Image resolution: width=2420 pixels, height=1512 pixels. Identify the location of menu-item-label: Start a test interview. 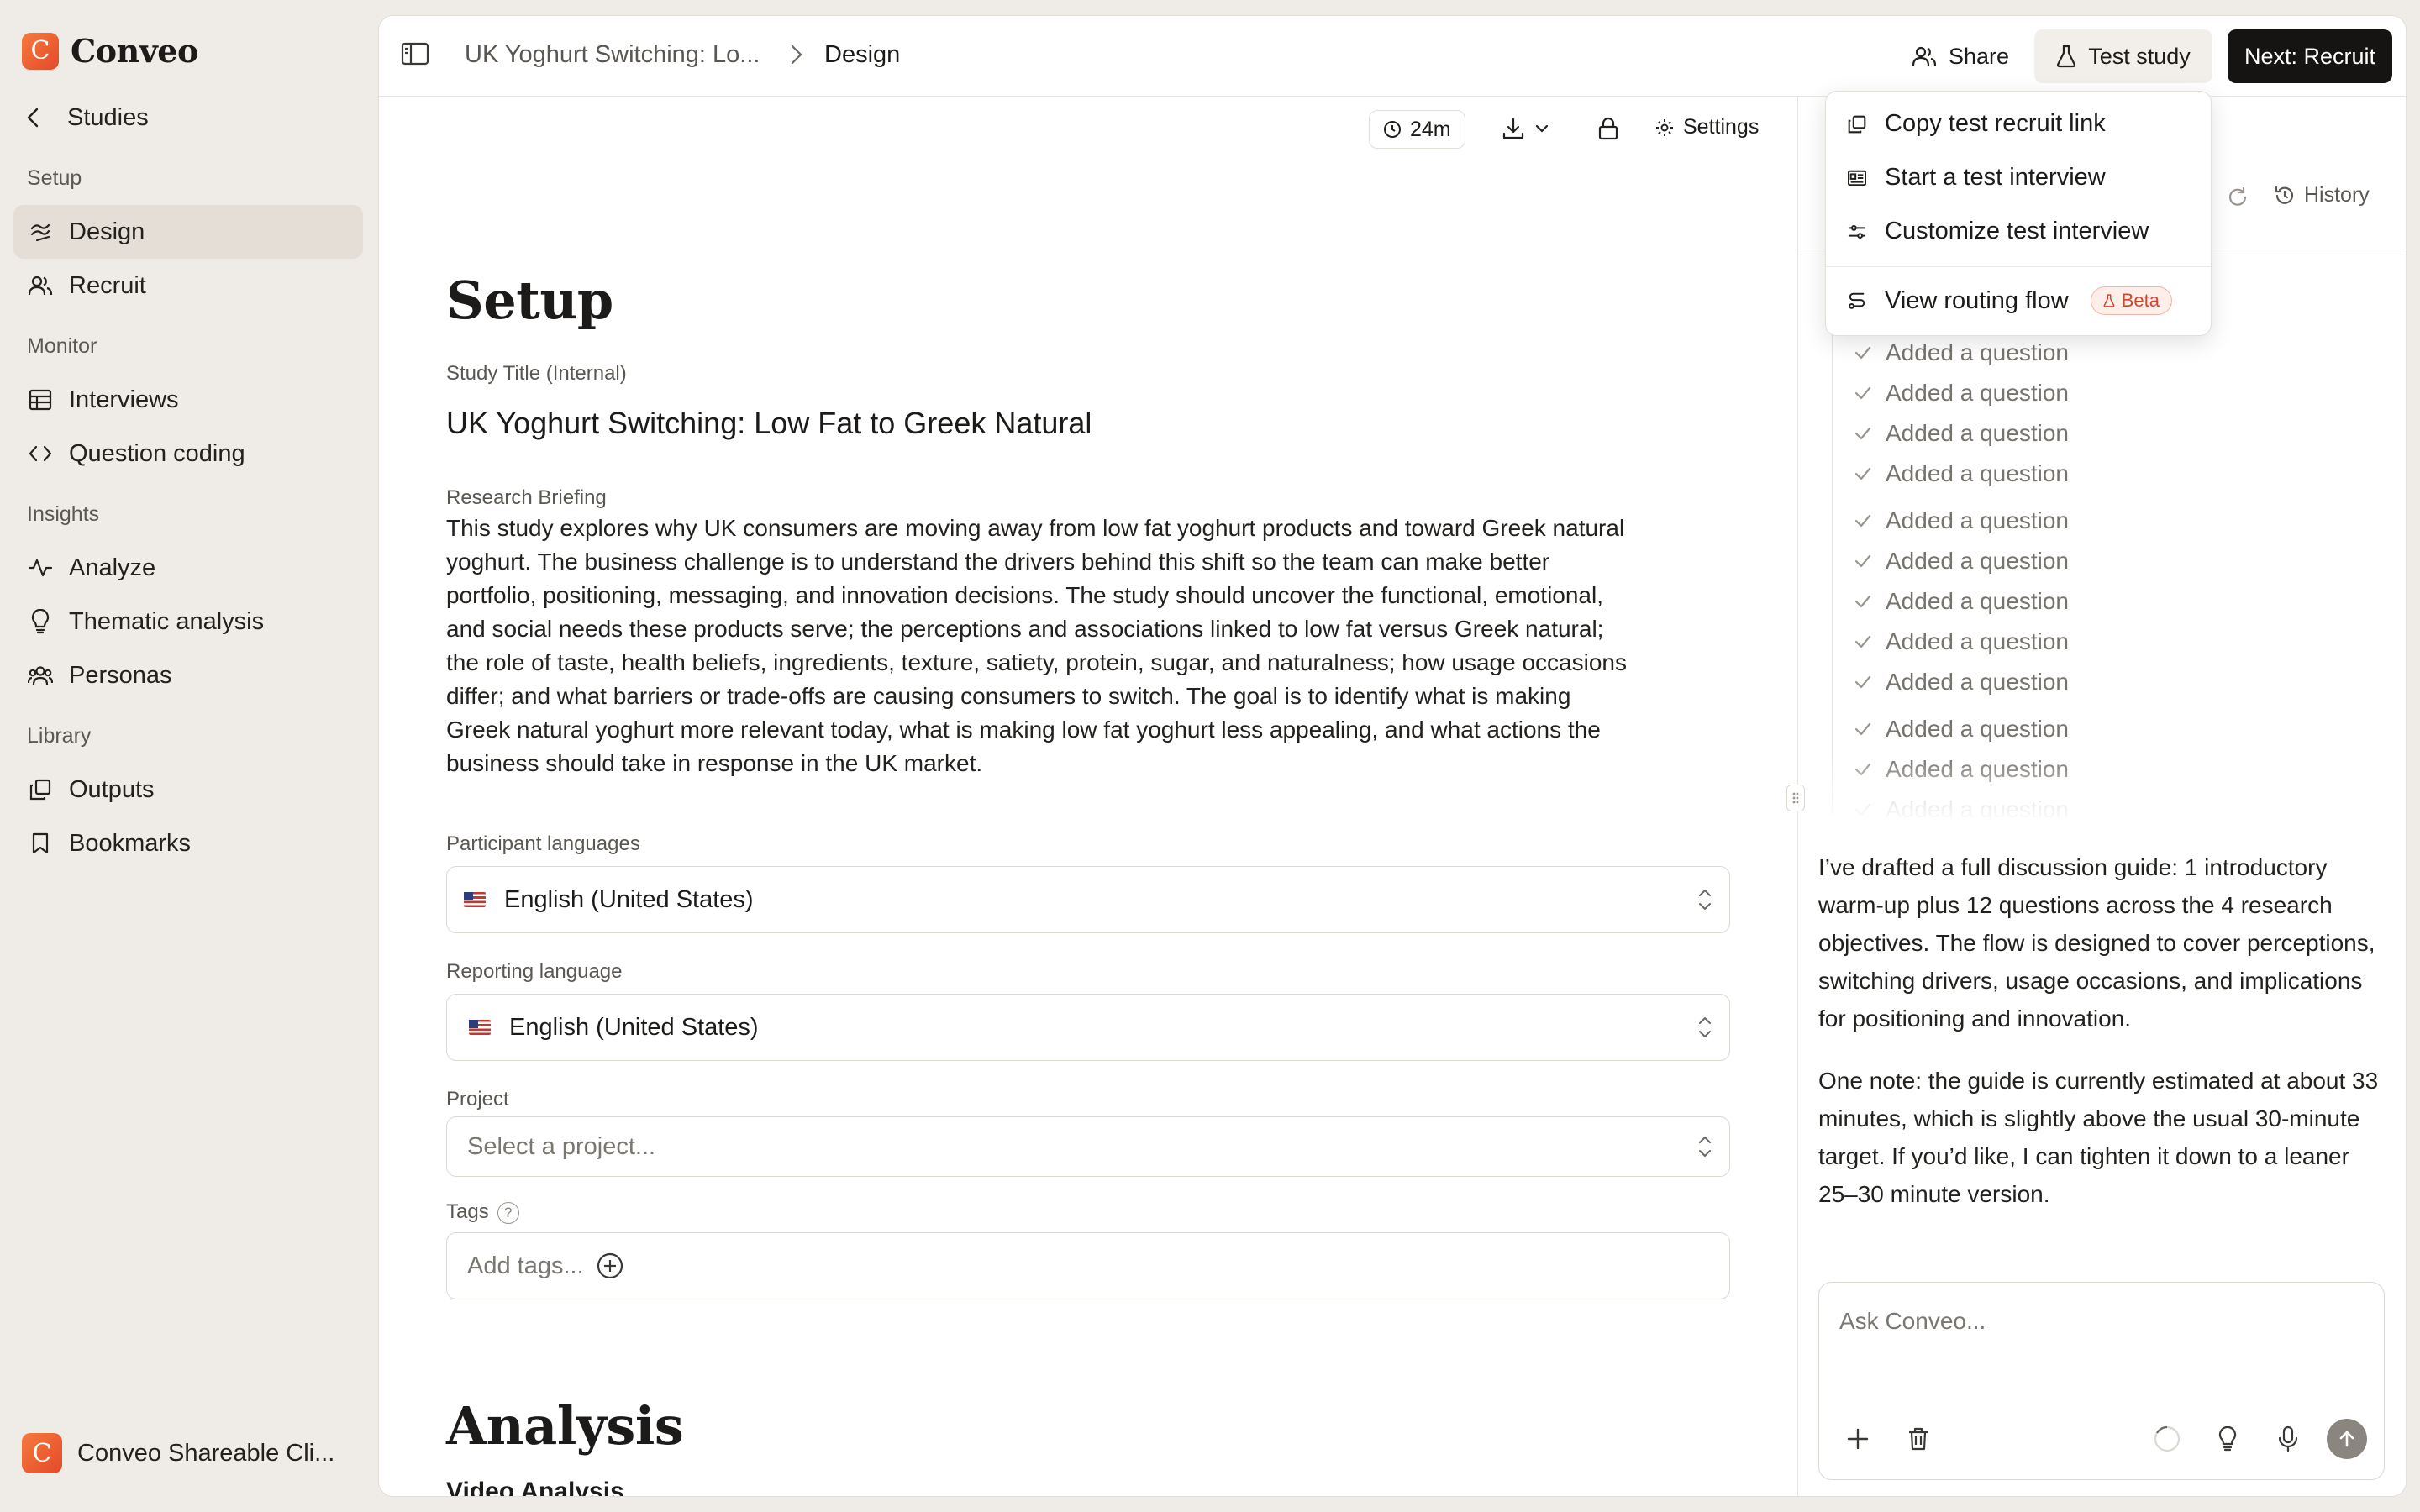
(1995, 177).